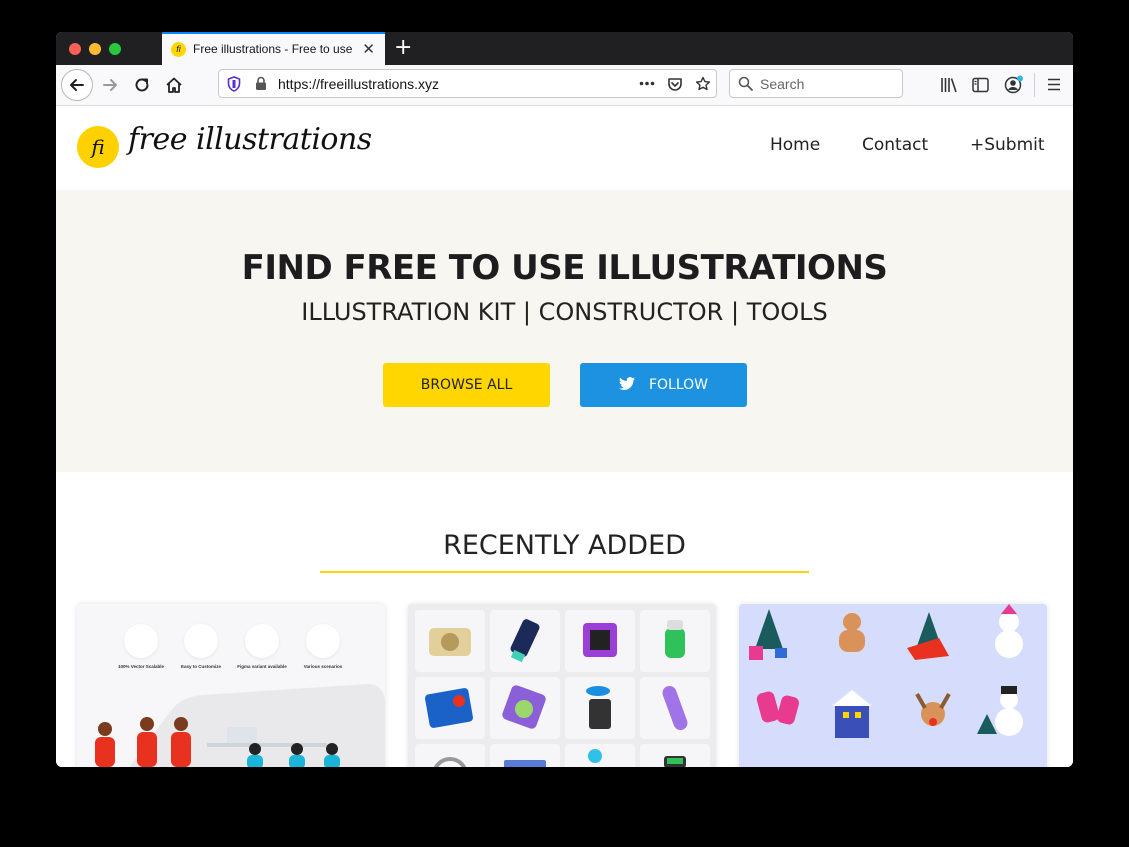 The image size is (1129, 847). What do you see at coordinates (675, 84) in the screenshot?
I see `pocket-icon` at bounding box center [675, 84].